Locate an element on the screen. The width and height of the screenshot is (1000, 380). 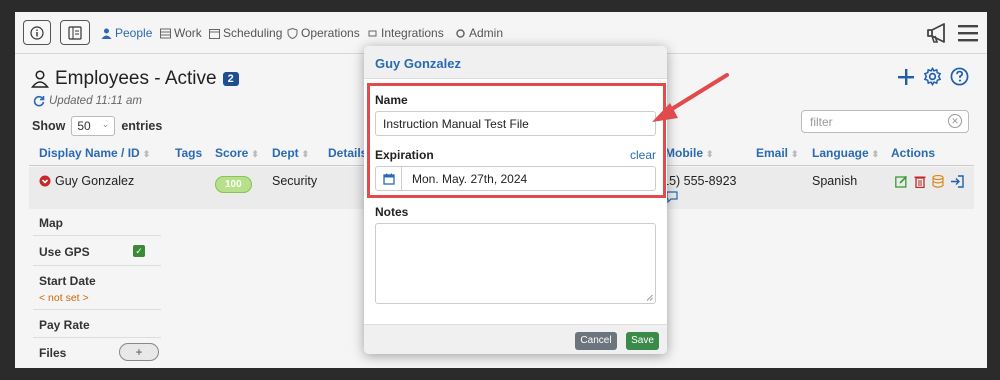
col-email-label: Email is located at coordinates (772, 153).